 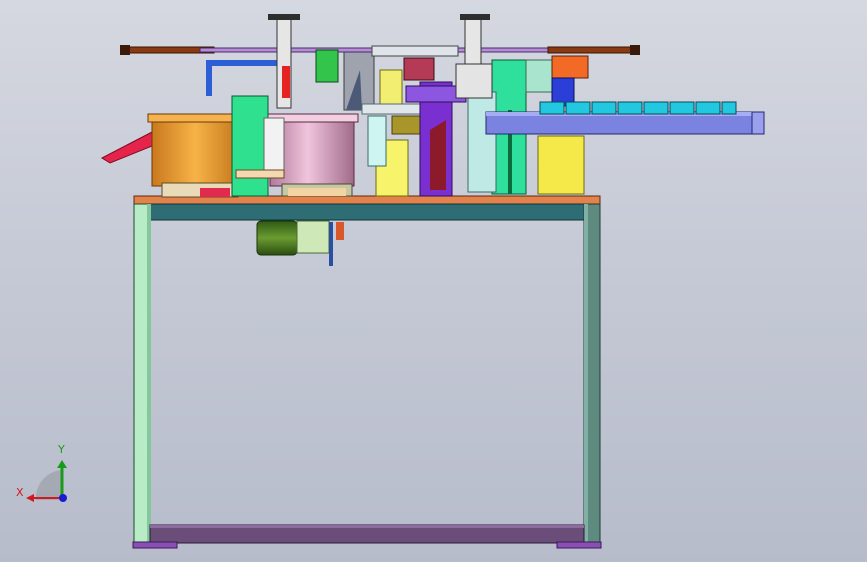 I want to click on axis-x-label: X, so click(x=20, y=492).